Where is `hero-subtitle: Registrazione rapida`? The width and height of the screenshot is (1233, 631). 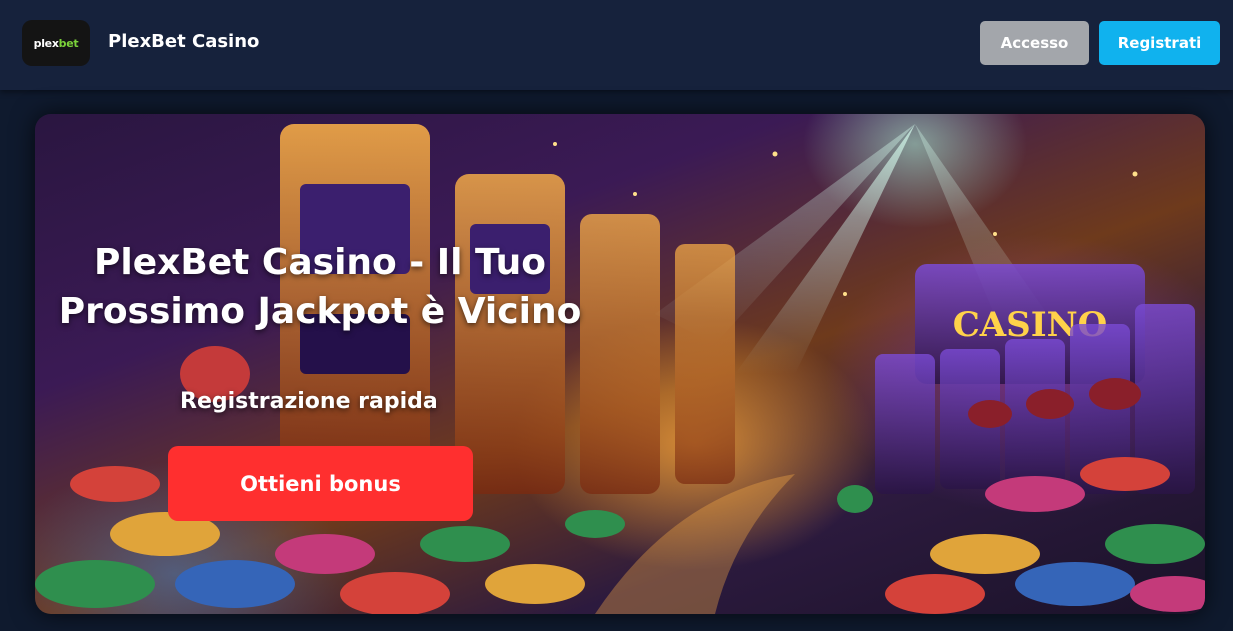
hero-subtitle: Registrazione rapida is located at coordinates (309, 401).